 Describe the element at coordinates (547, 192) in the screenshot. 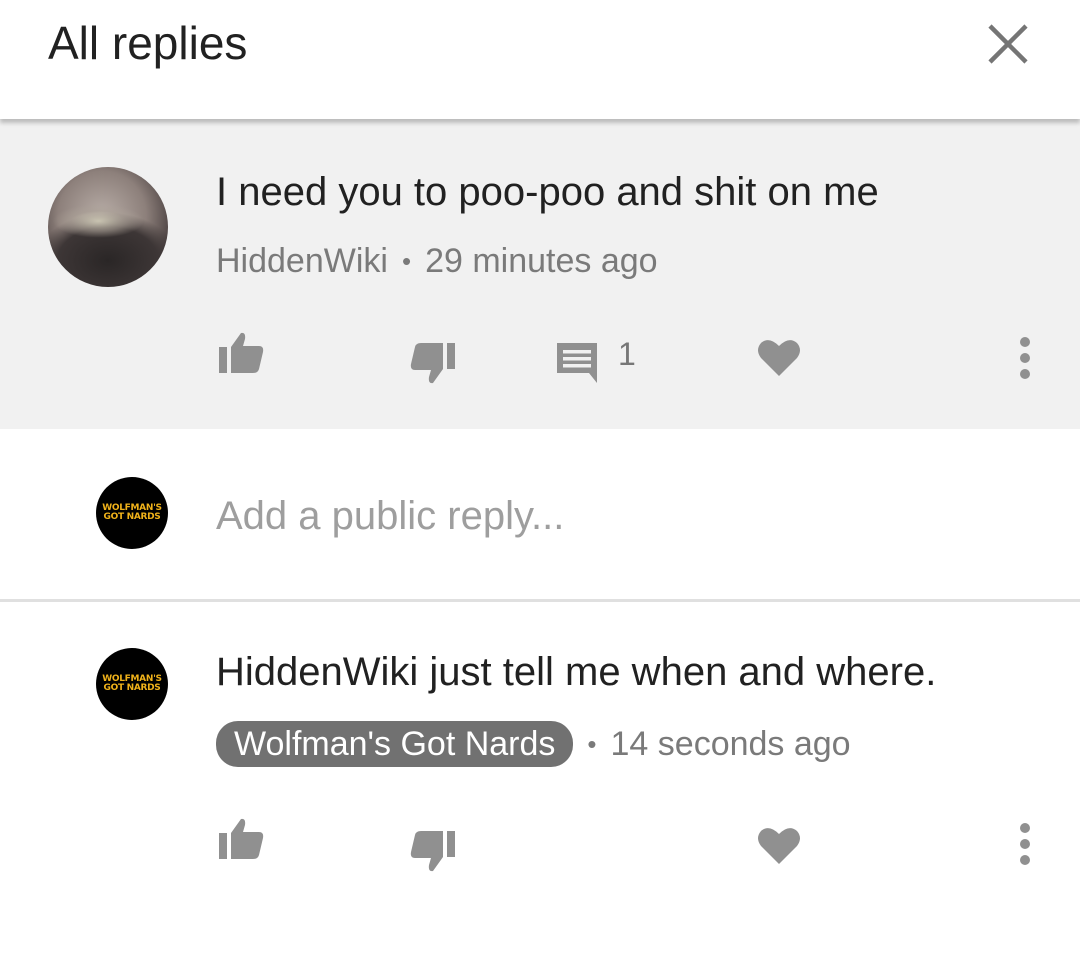

I see `comment-text: I need you to poo-poo and shit on me` at that location.